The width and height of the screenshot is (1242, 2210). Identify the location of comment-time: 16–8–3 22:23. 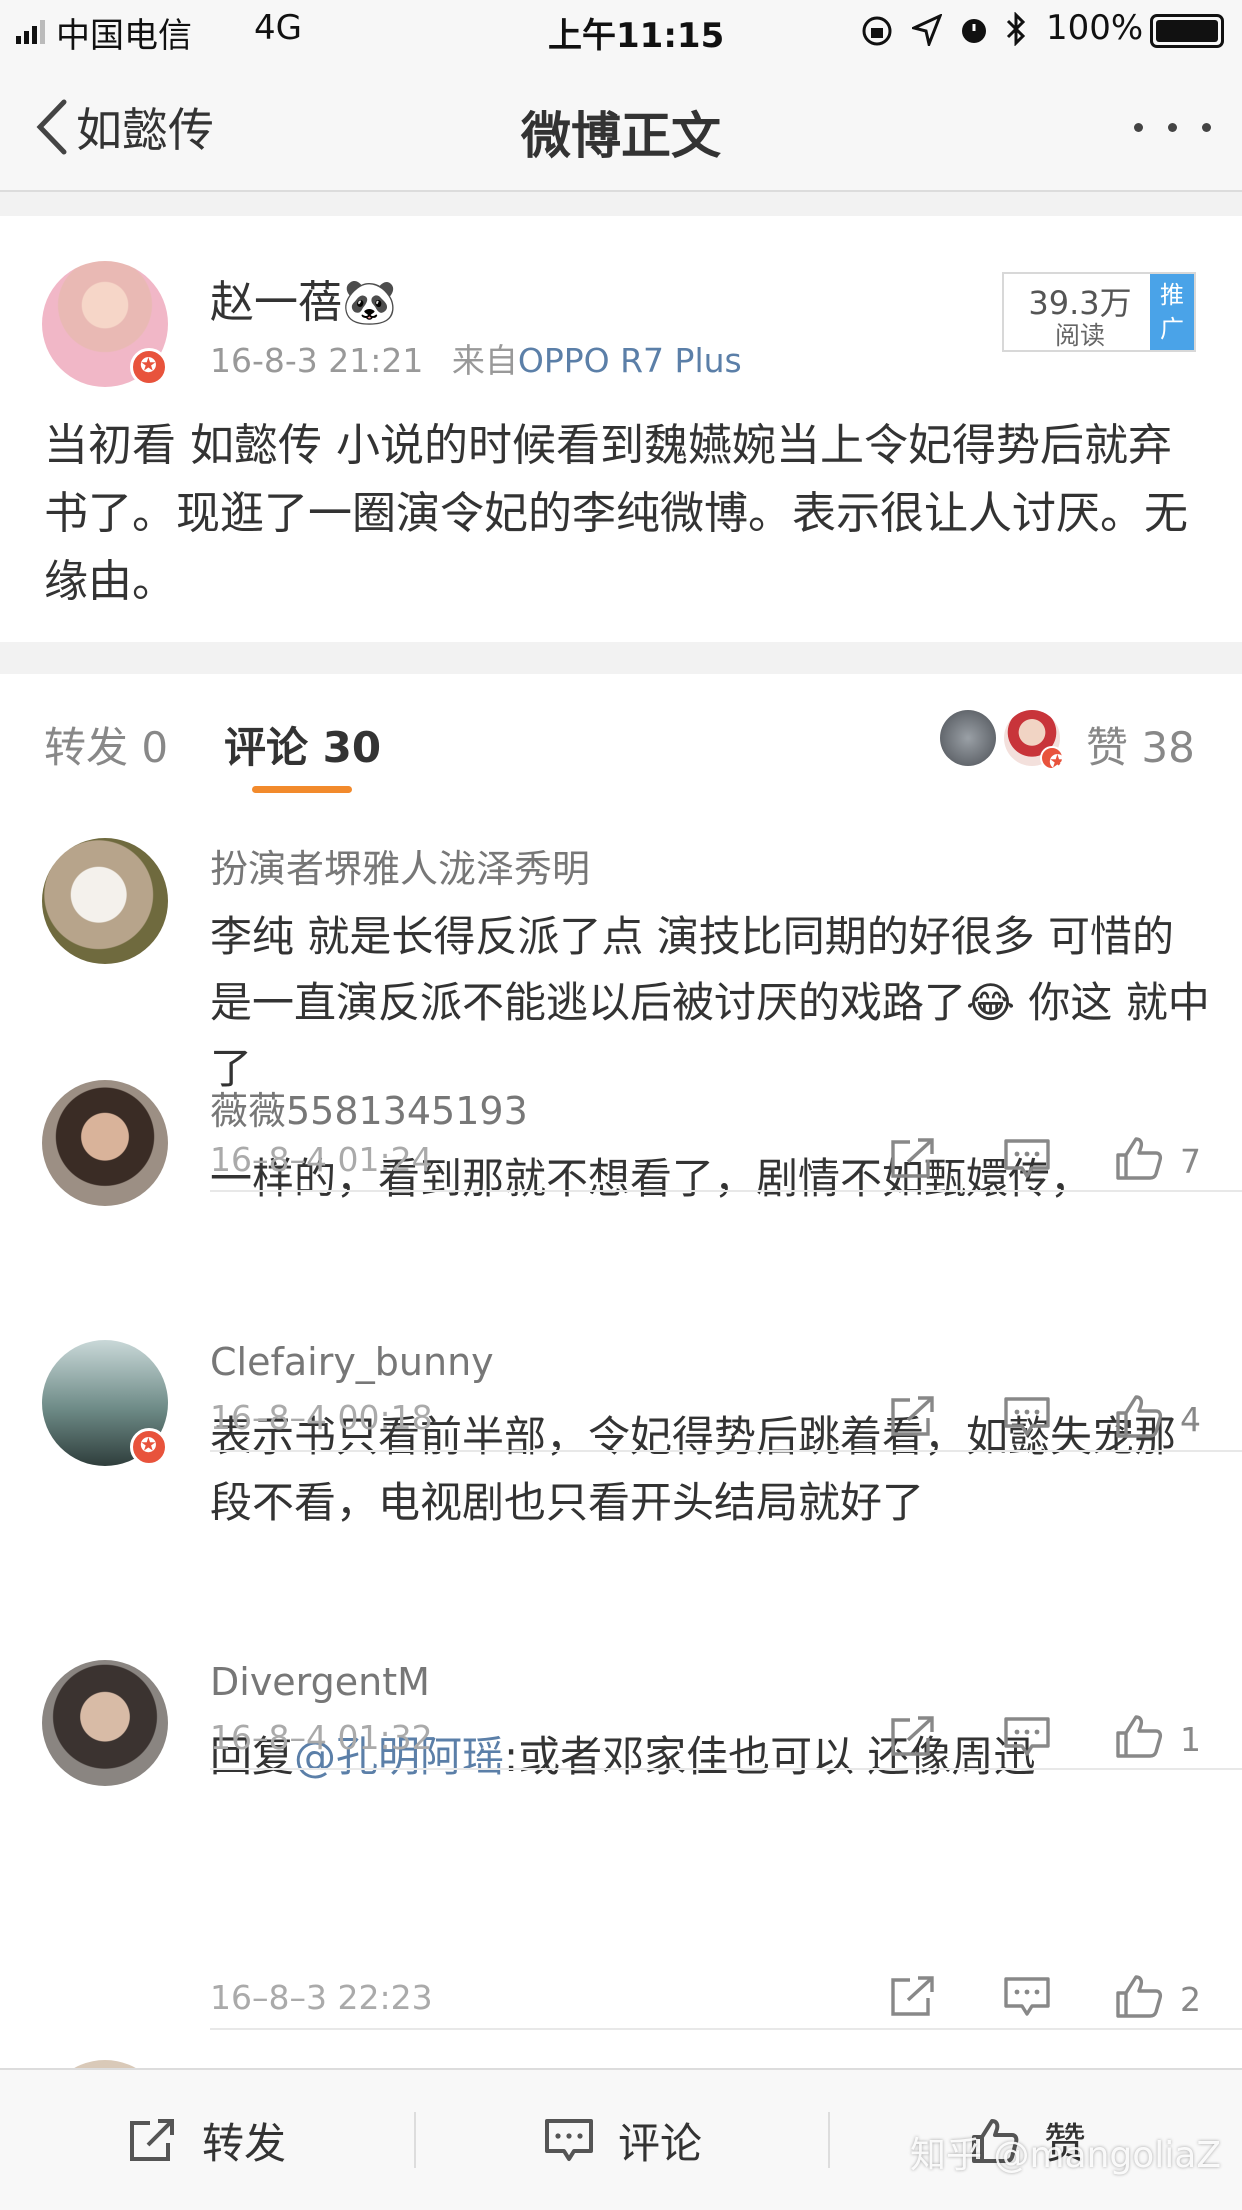
(321, 1997).